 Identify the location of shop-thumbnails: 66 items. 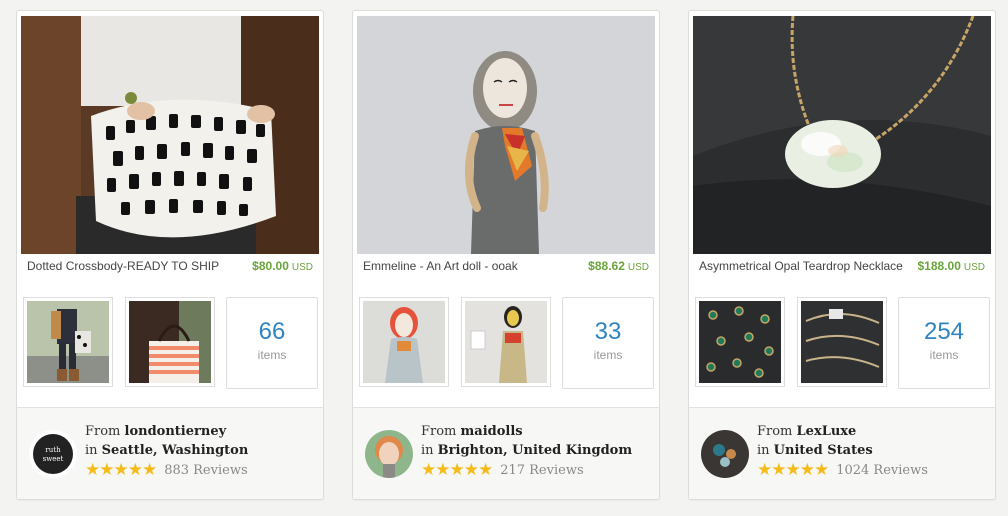
(171, 343).